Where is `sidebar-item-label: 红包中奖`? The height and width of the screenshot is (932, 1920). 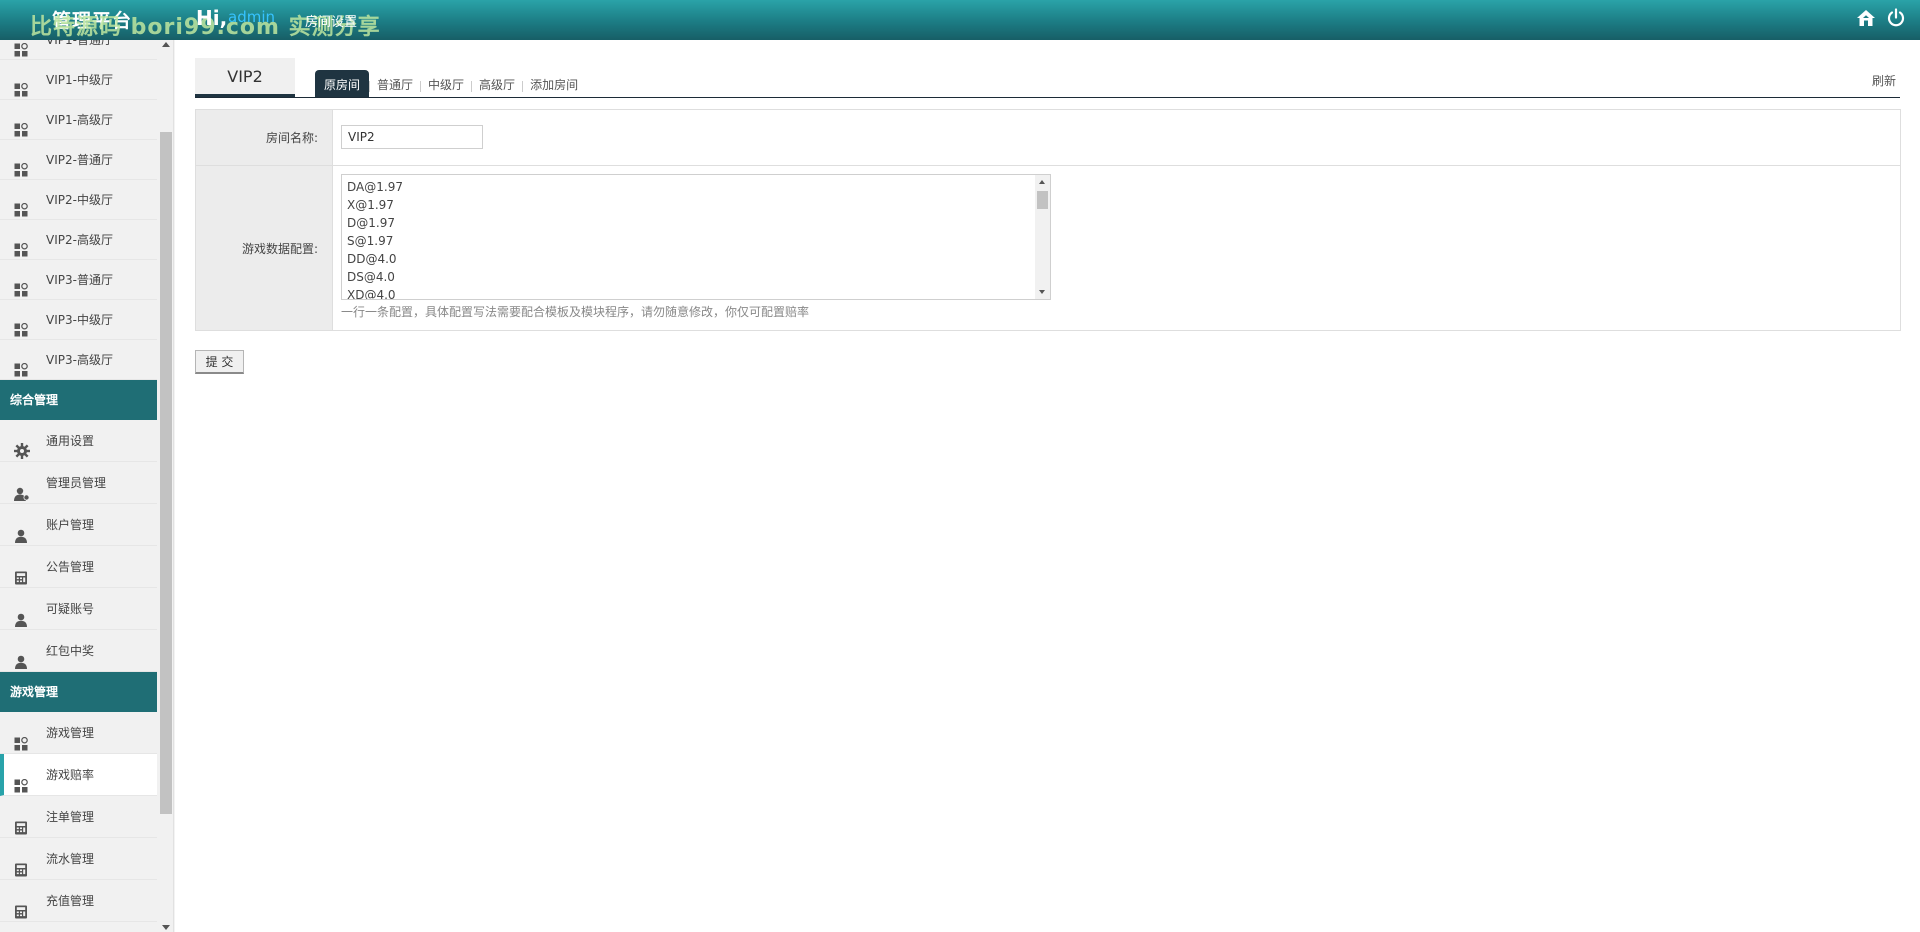
sidebar-item-label: 红包中奖 is located at coordinates (70, 651).